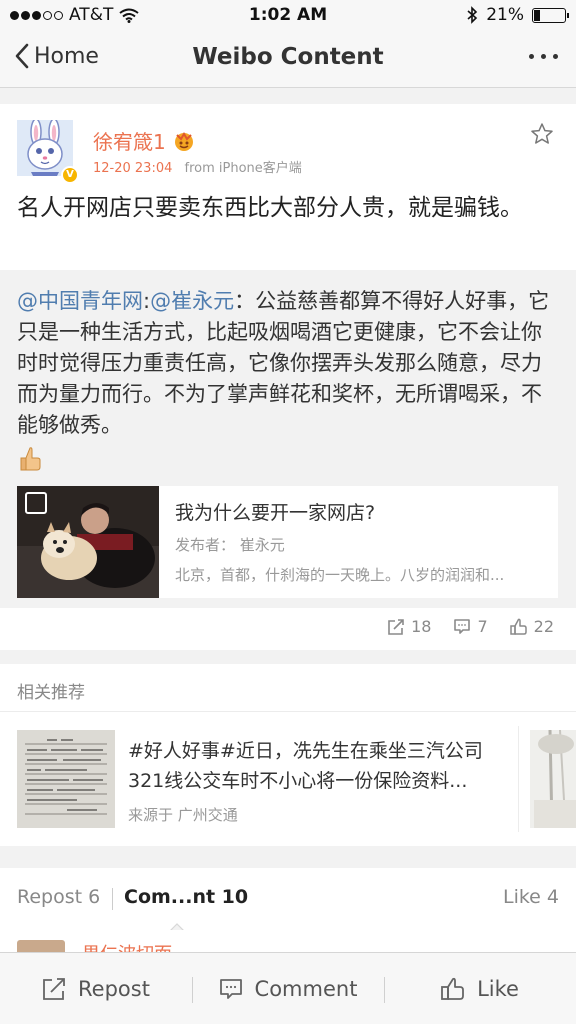 The height and width of the screenshot is (1024, 576). Describe the element at coordinates (66, 56) in the screenshot. I see `back-label: Home` at that location.